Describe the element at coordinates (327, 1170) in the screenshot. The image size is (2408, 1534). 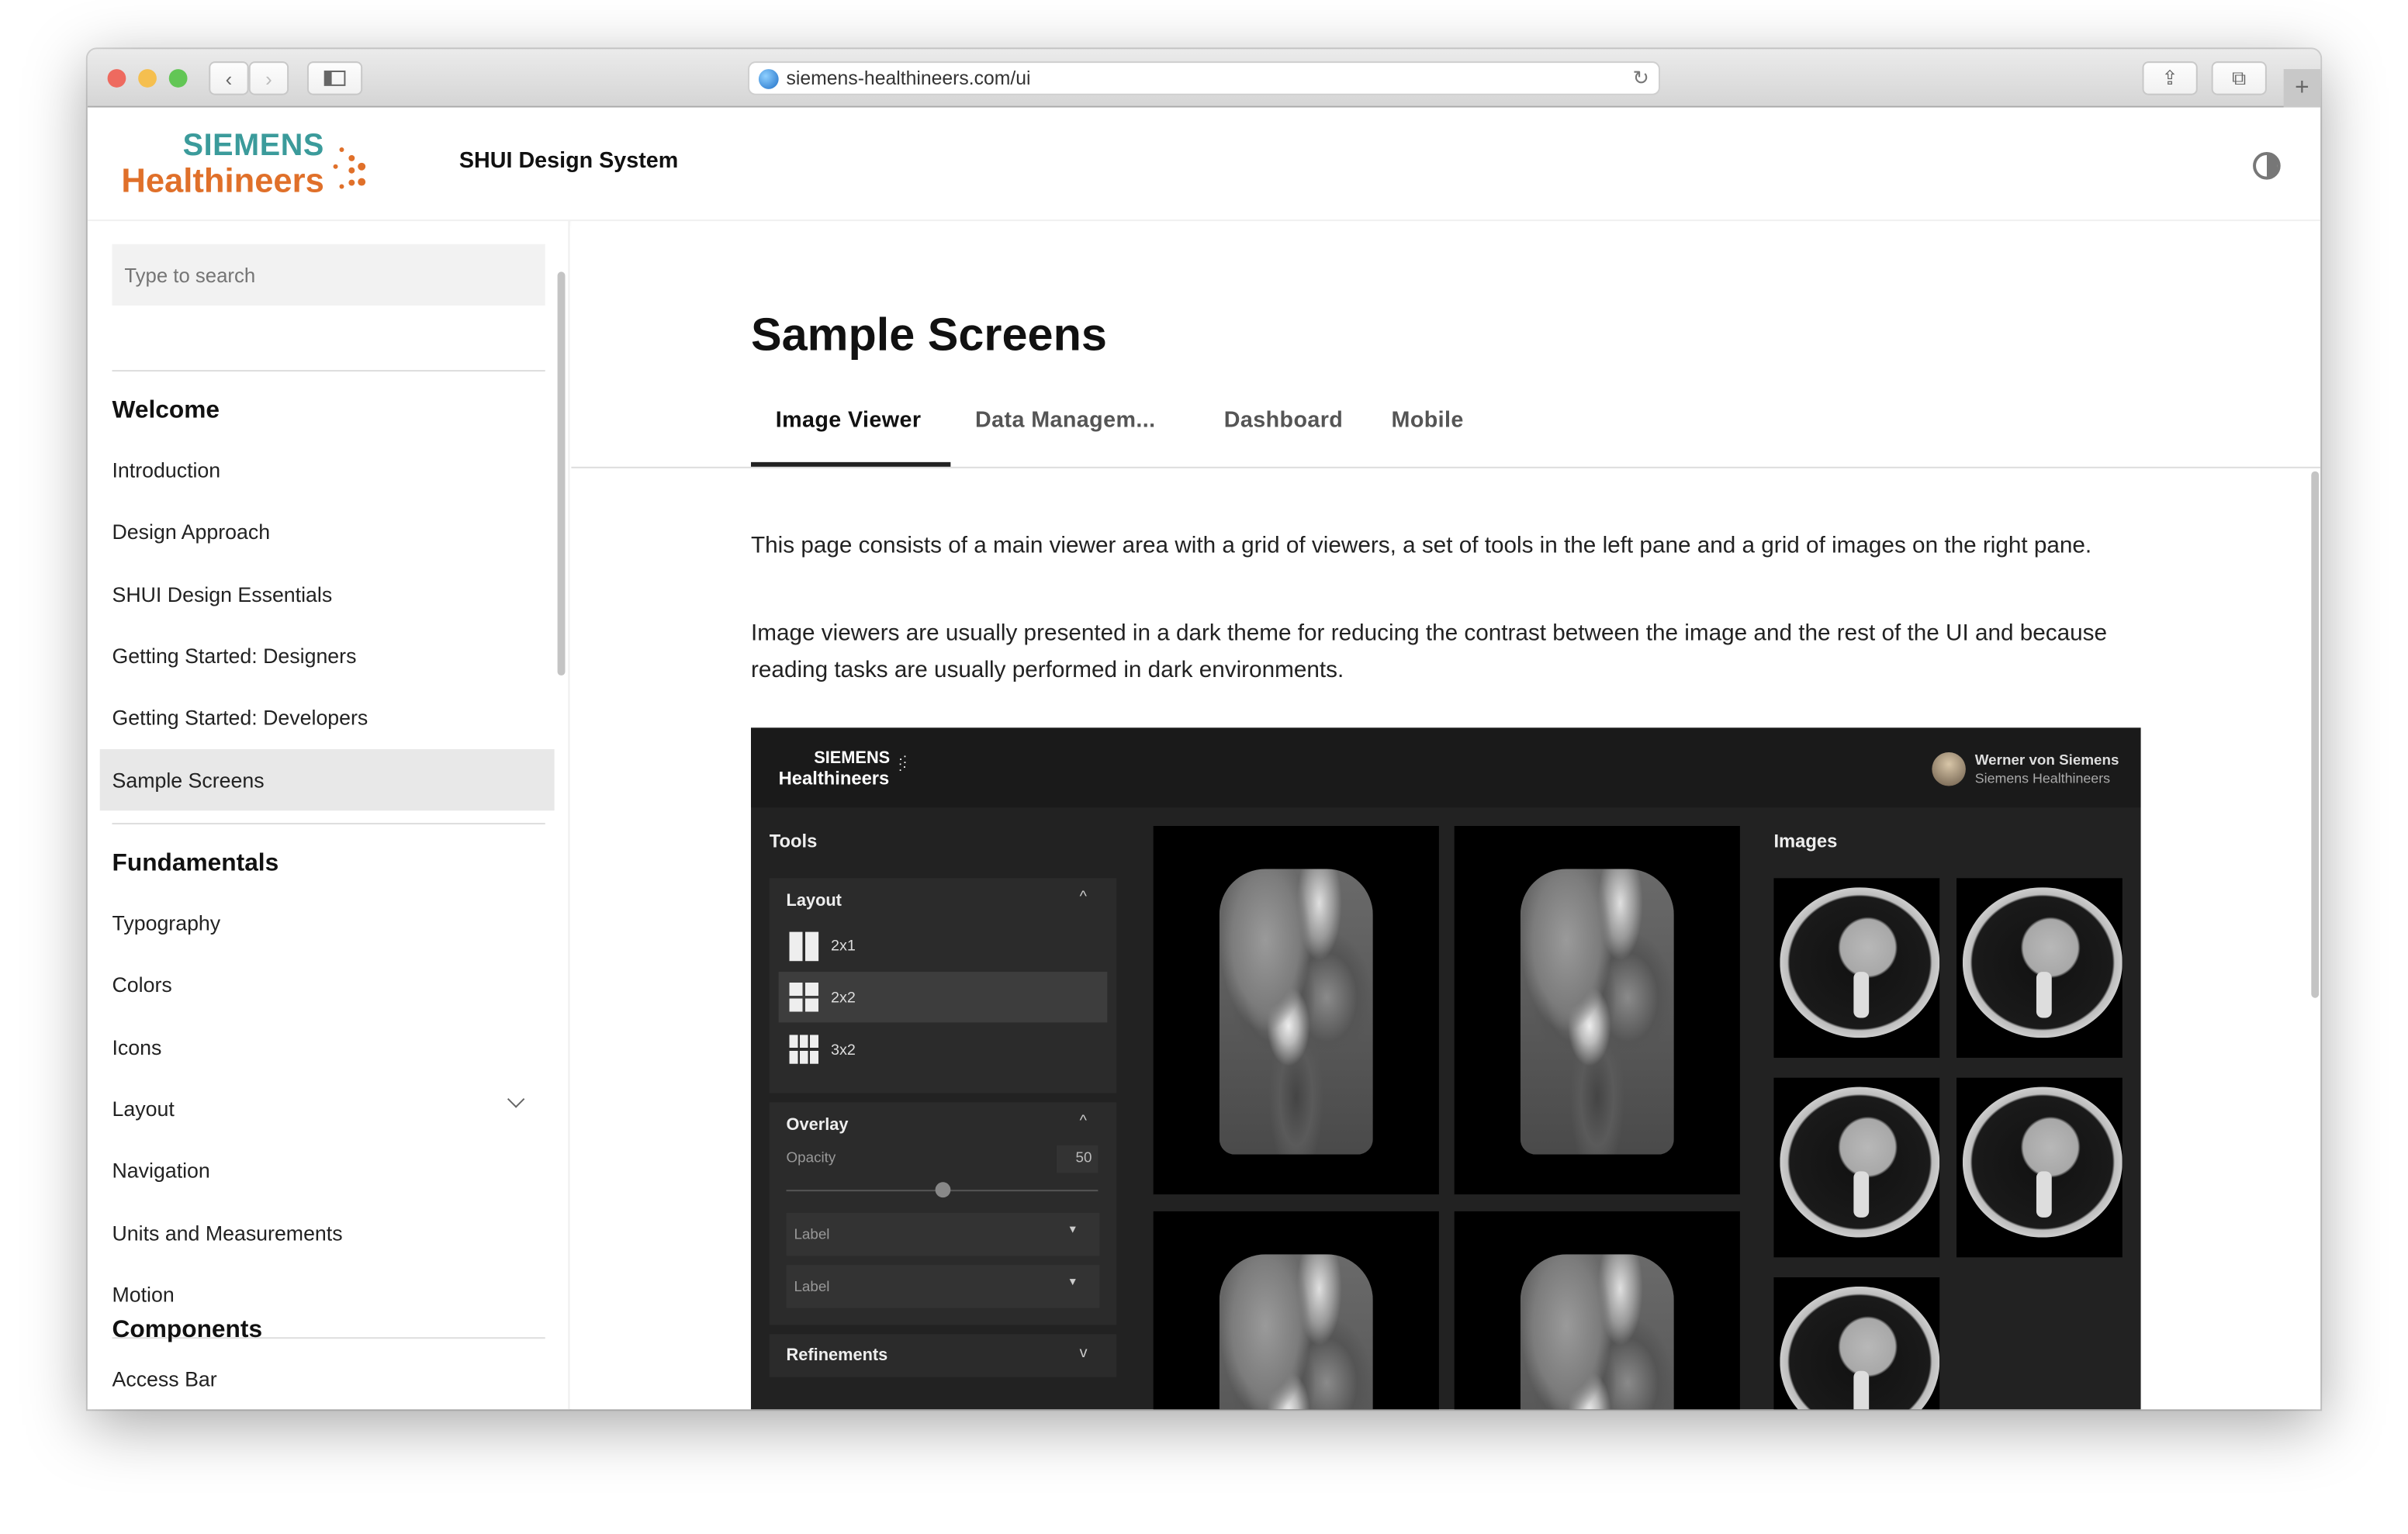
I see `sidebar-item-navigation: Navigation` at that location.